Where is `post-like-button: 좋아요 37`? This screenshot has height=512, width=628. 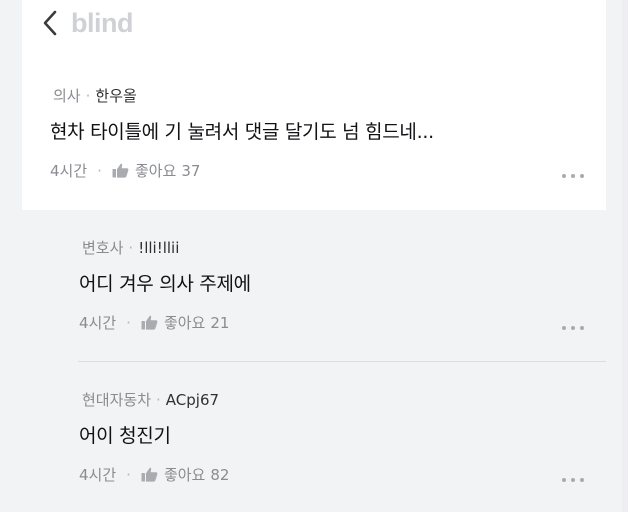 post-like-button: 좋아요 37 is located at coordinates (156, 170).